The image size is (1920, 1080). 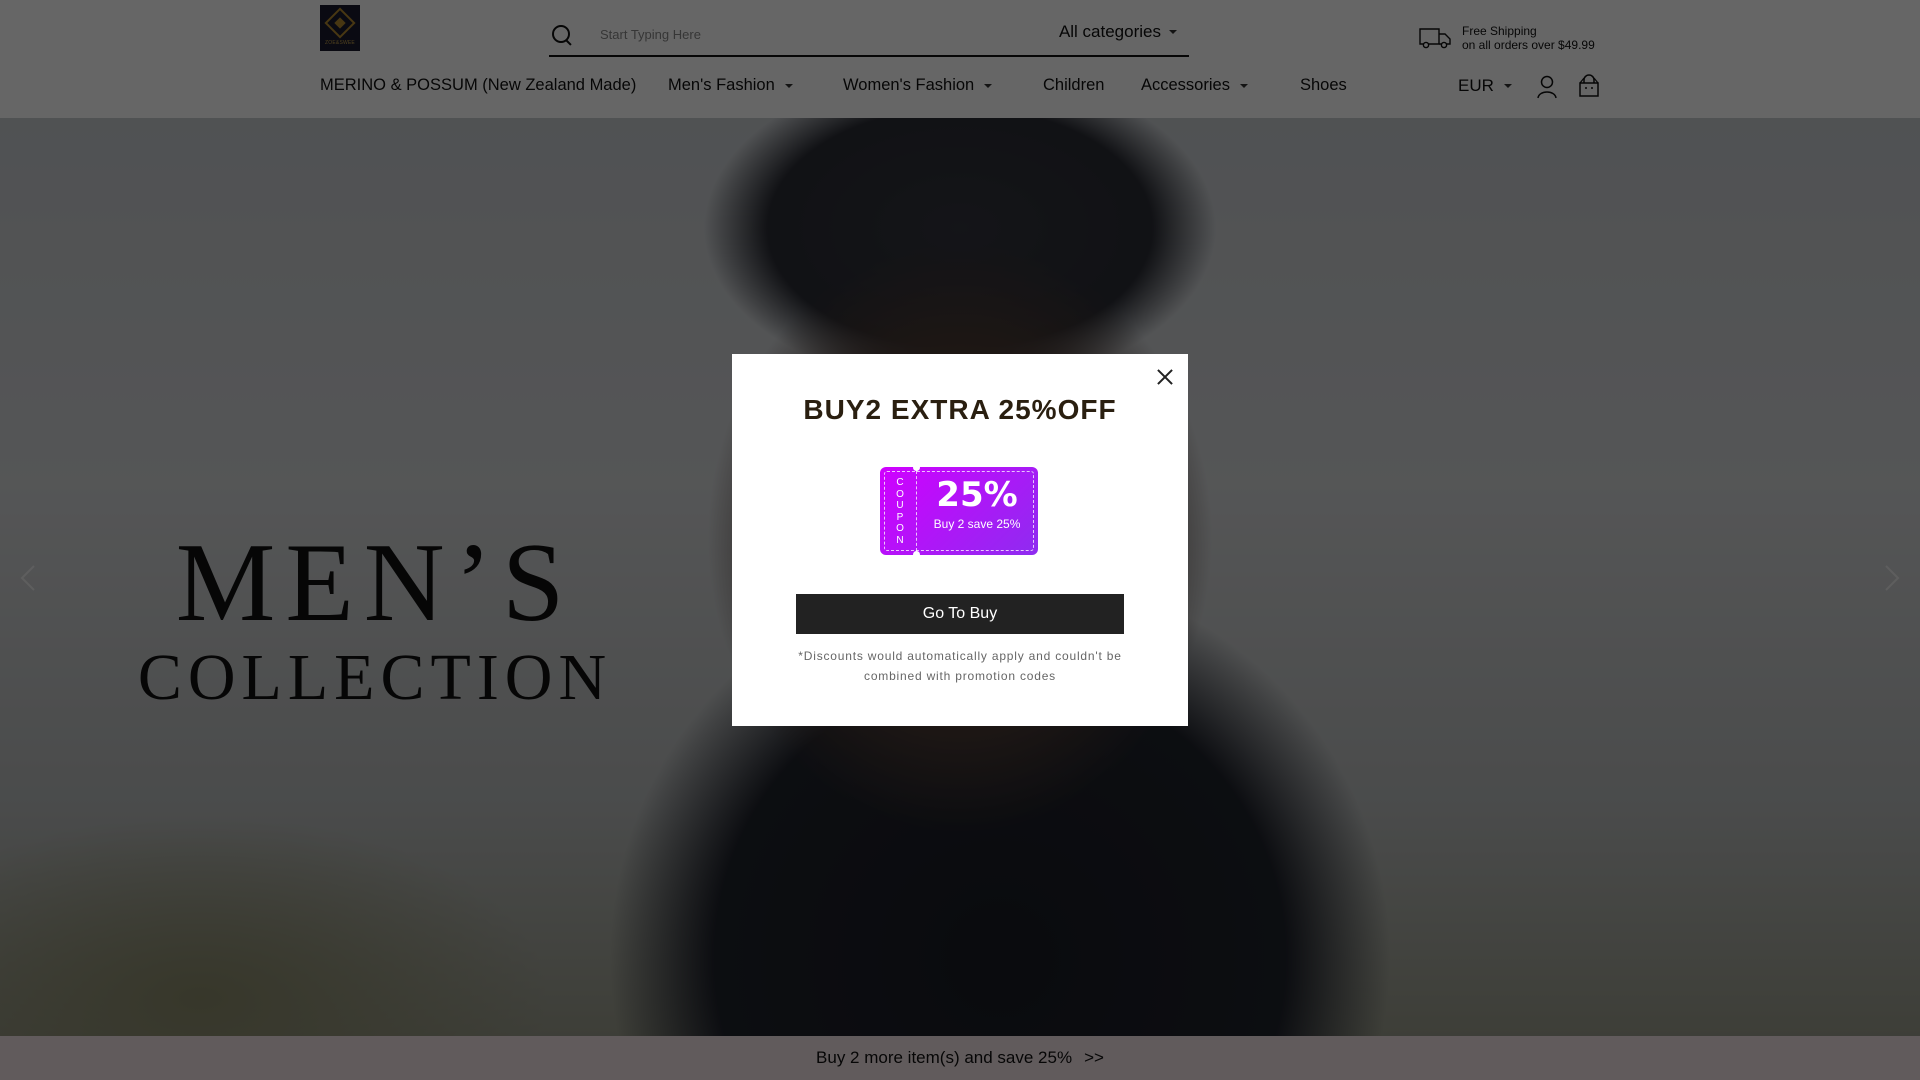 What do you see at coordinates (1165, 377) in the screenshot?
I see `close-icon` at bounding box center [1165, 377].